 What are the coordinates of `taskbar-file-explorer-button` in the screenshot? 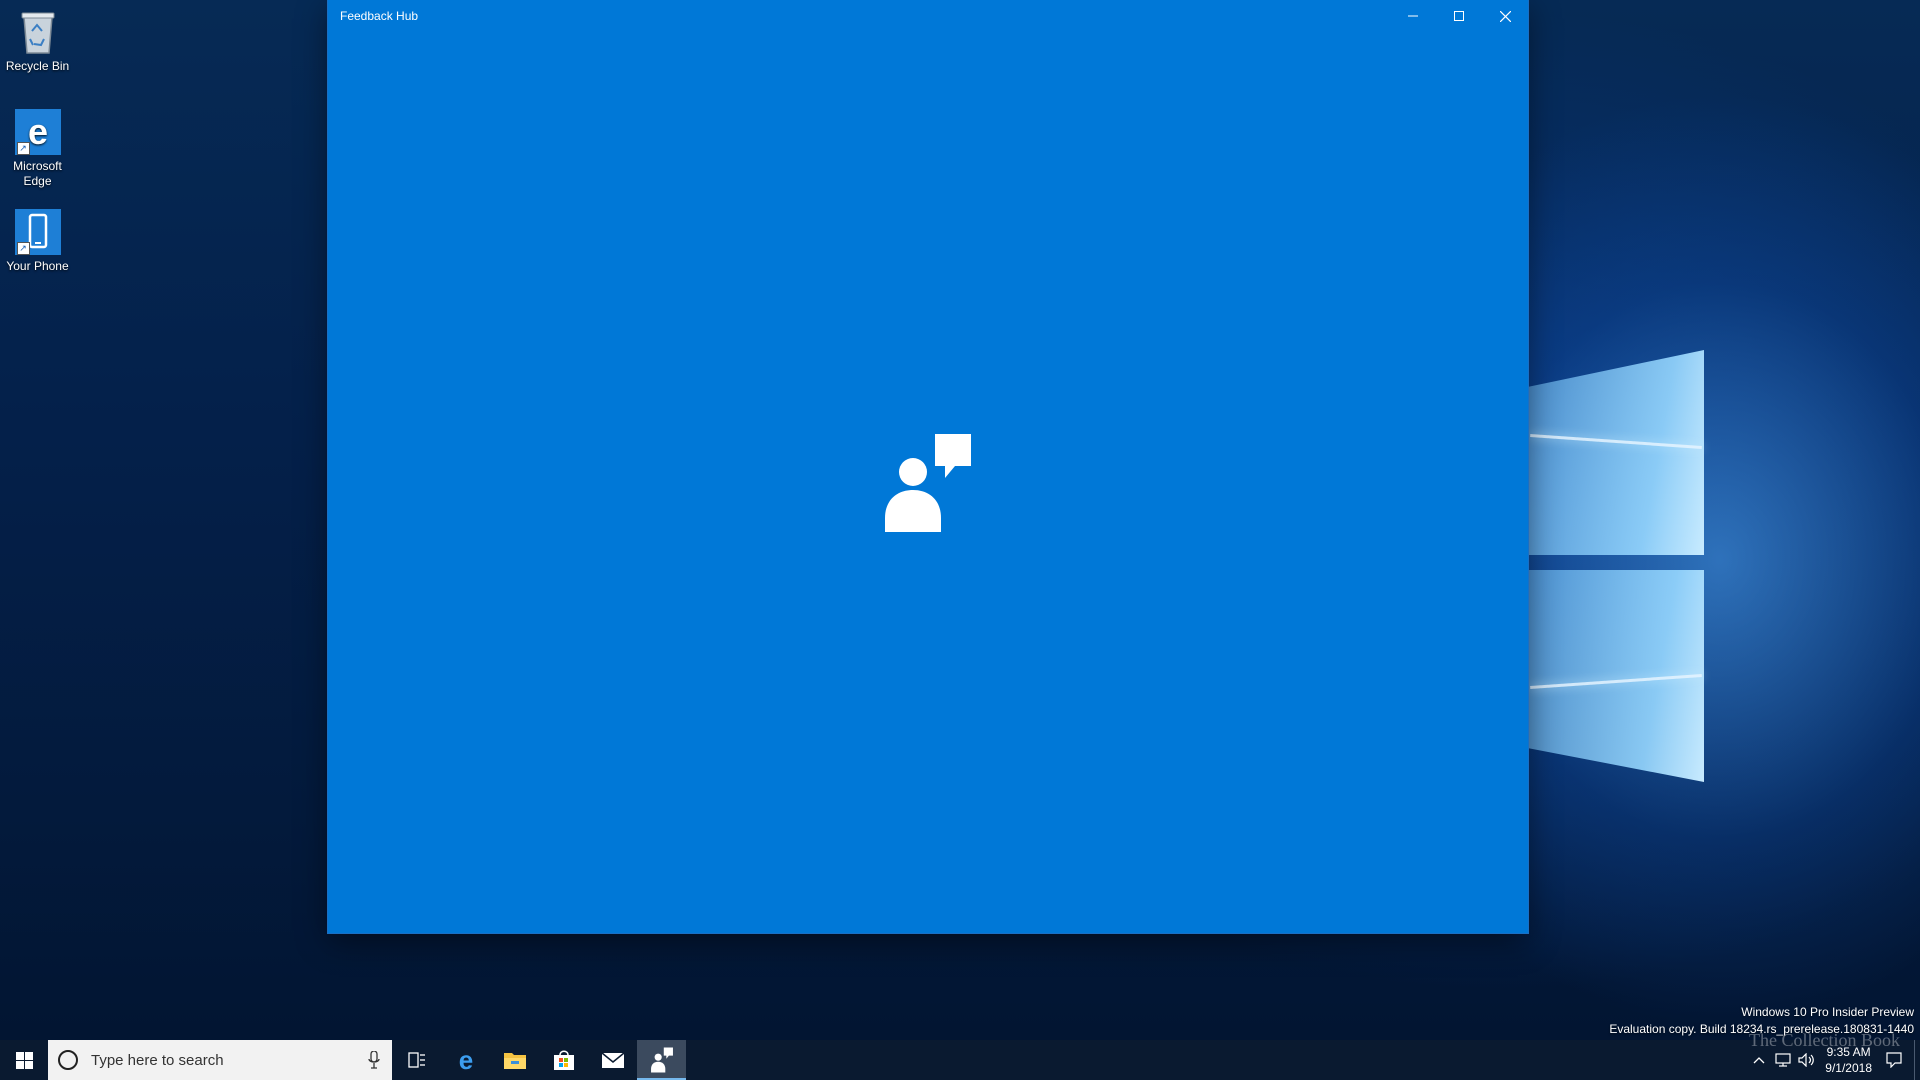 It's located at (514, 1060).